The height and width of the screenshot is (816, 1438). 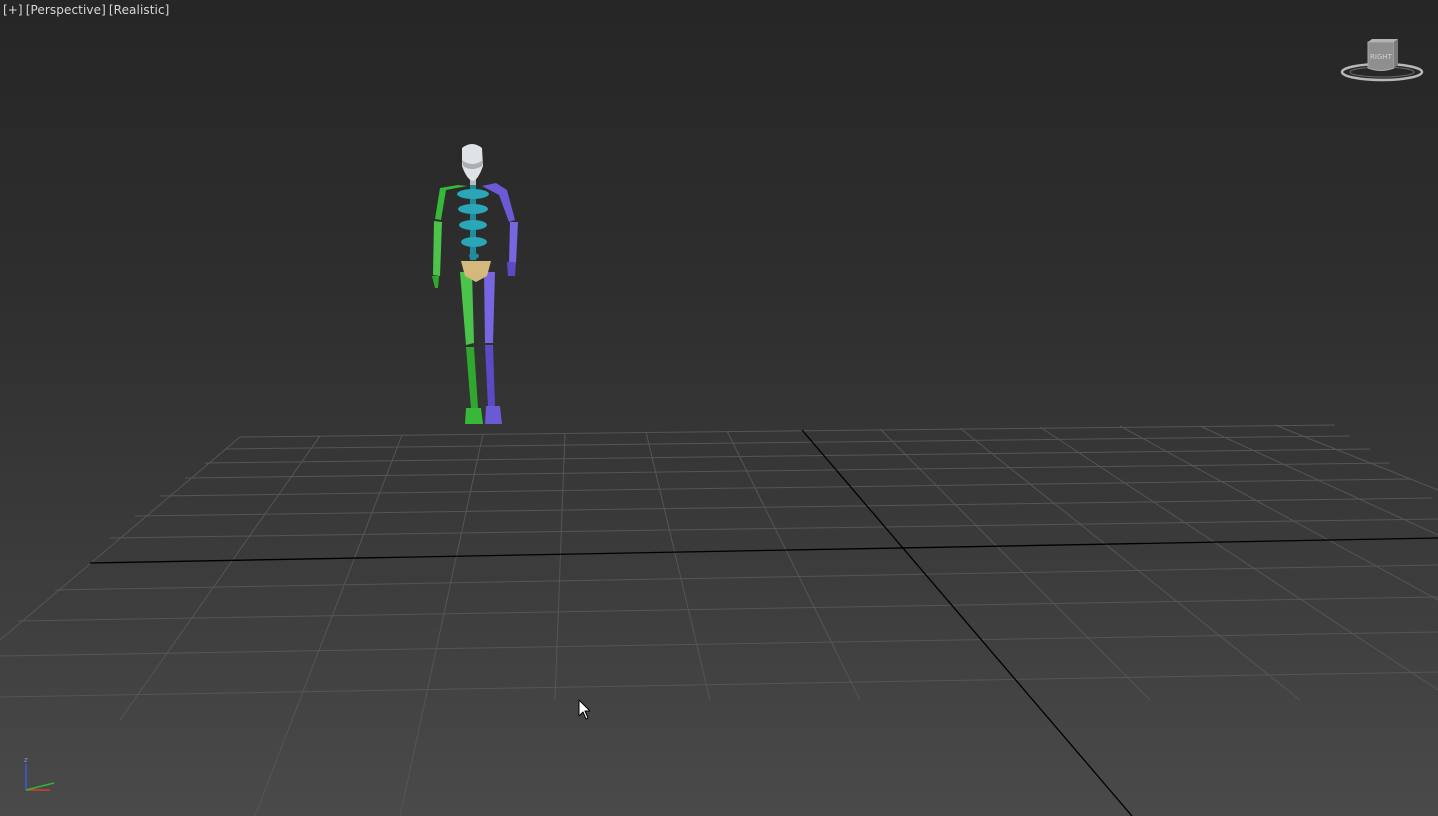 What do you see at coordinates (39, 773) in the screenshot?
I see `axis-tripod-icon: z` at bounding box center [39, 773].